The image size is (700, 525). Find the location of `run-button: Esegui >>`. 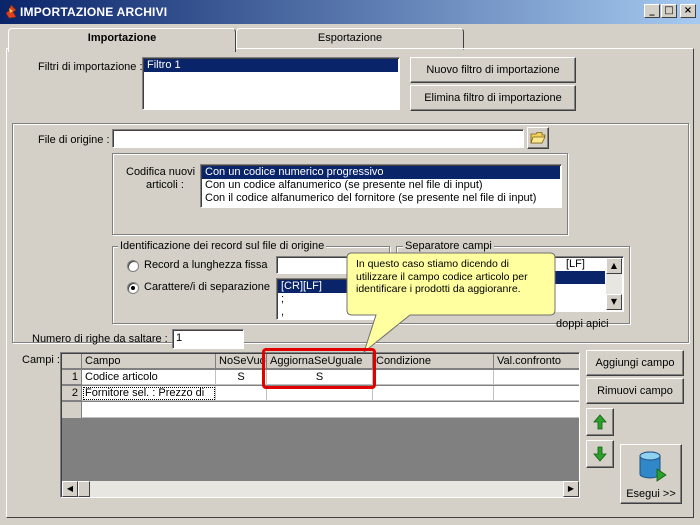

run-button: Esegui >> is located at coordinates (651, 474).